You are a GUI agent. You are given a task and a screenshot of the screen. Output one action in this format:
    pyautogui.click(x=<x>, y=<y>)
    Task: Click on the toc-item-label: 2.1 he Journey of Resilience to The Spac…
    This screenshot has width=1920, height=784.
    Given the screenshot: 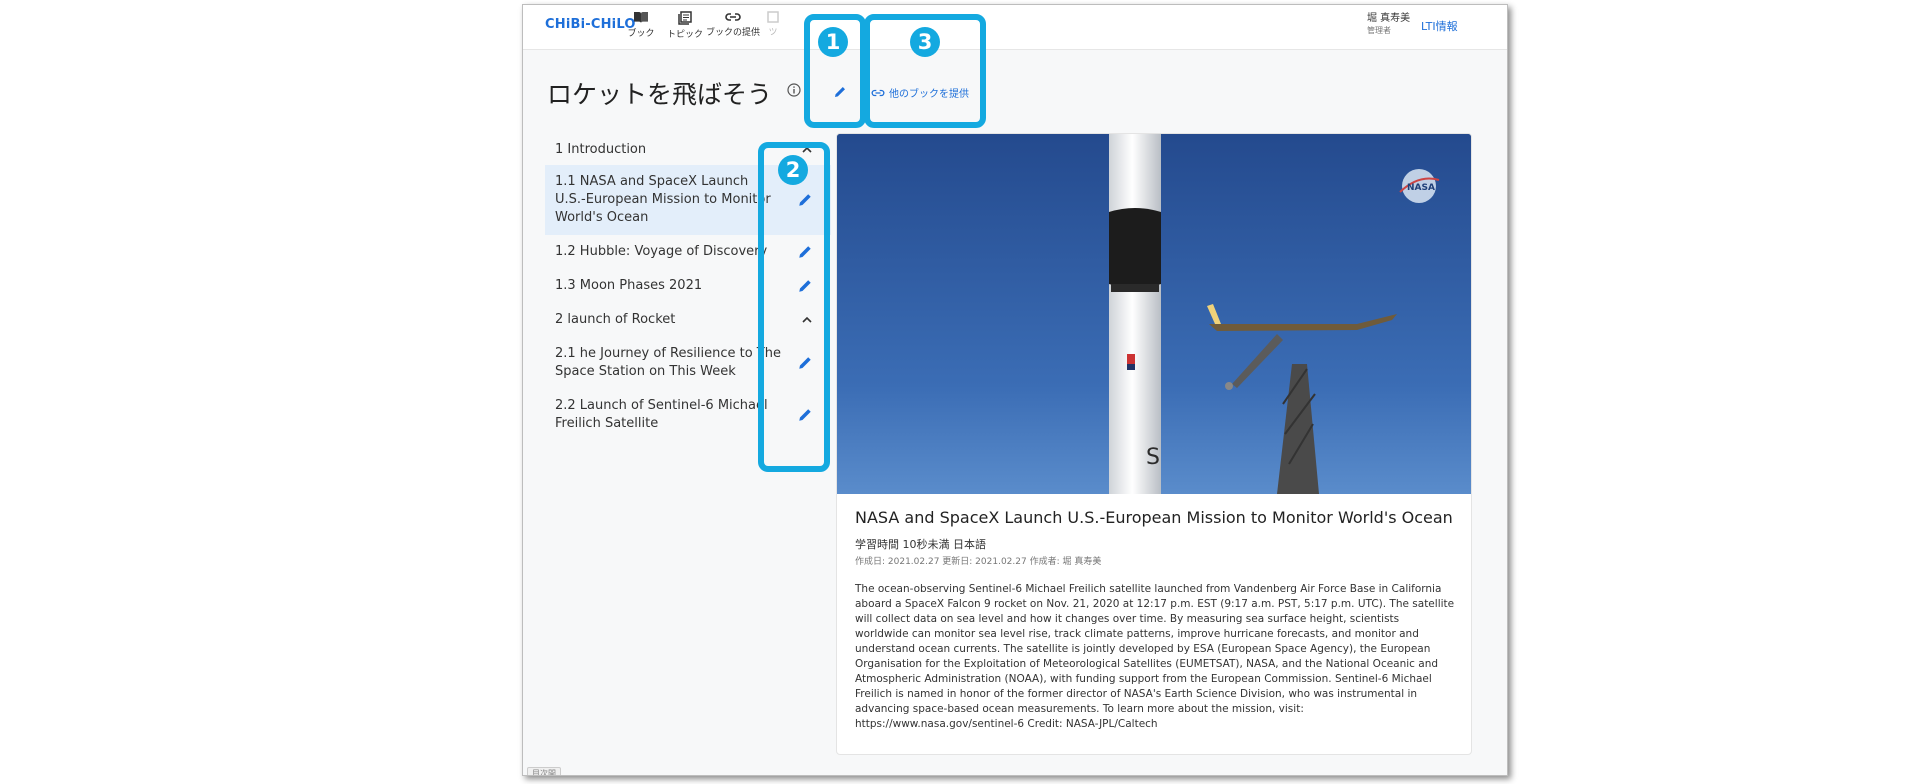 What is the action you would take?
    pyautogui.click(x=668, y=362)
    